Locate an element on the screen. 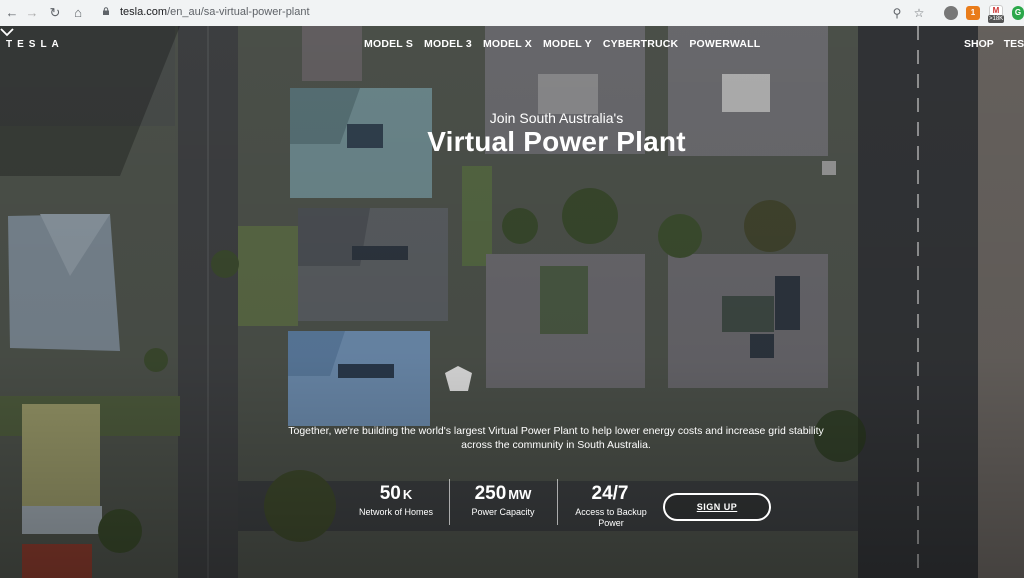 The image size is (1024, 578). nav-cybertruck: CYBERTRUCK is located at coordinates (641, 44).